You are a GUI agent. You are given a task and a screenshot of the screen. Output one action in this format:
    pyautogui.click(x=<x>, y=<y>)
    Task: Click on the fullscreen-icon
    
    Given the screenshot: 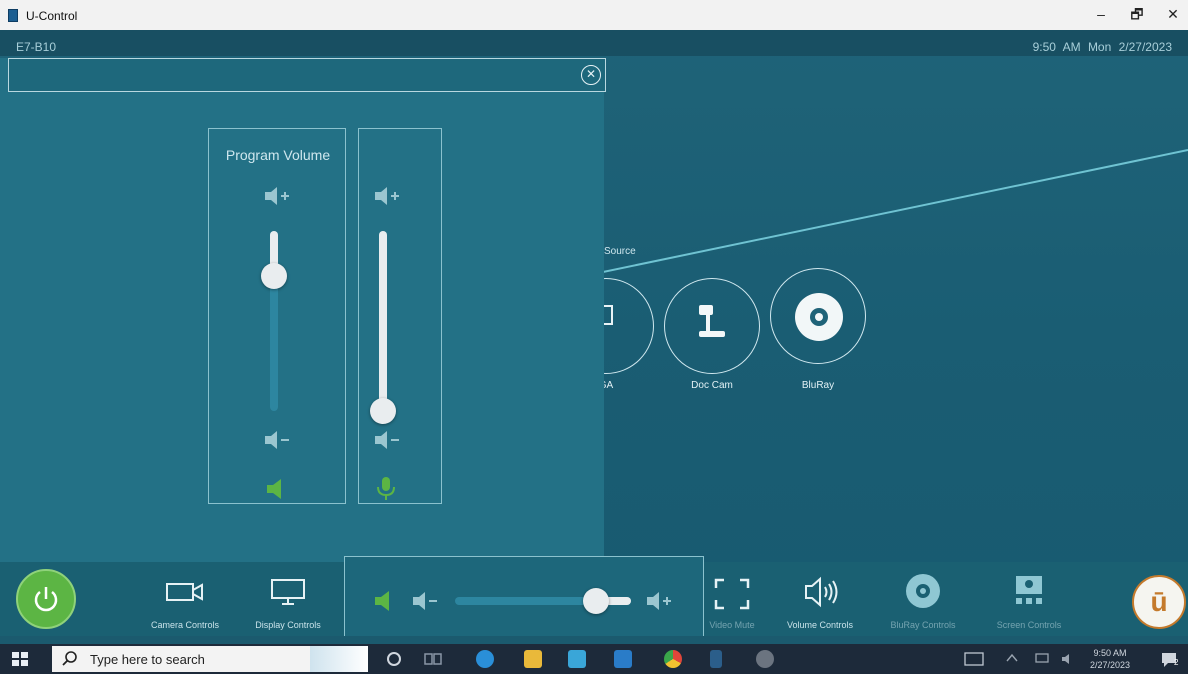 What is the action you would take?
    pyautogui.click(x=732, y=594)
    